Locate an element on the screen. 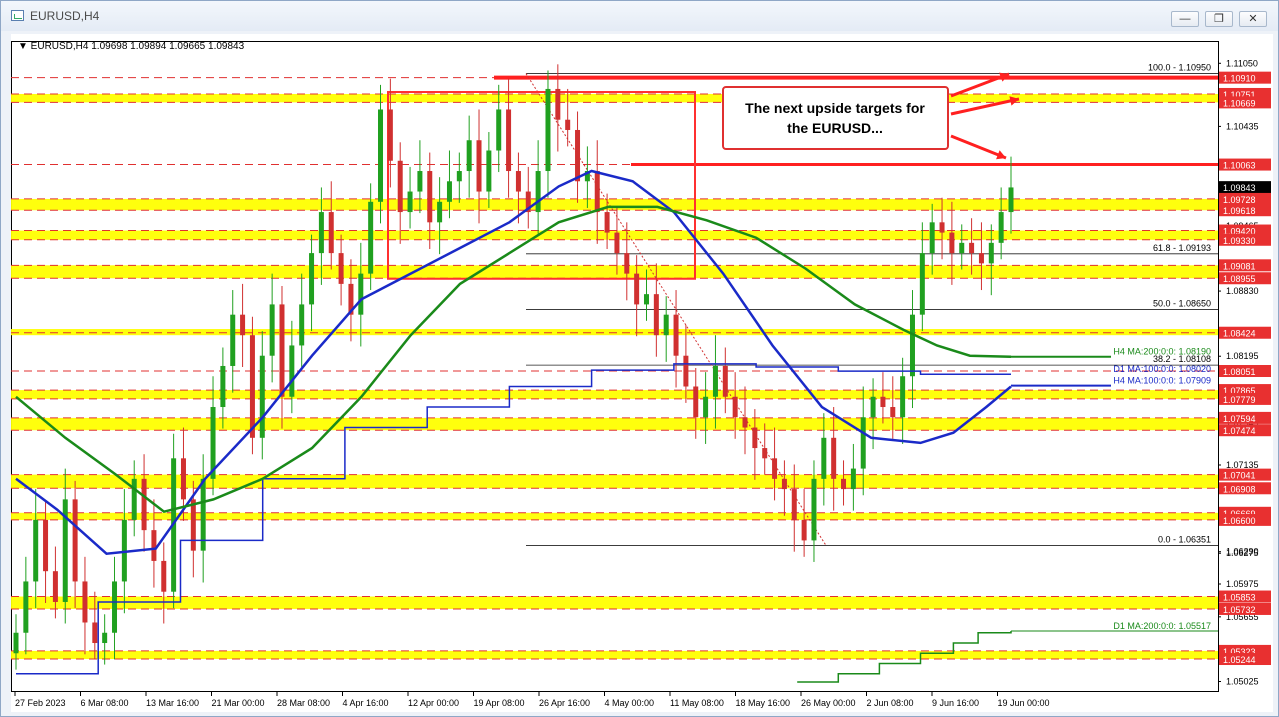 The height and width of the screenshot is (717, 1279). annotation-box is located at coordinates (835, 118).